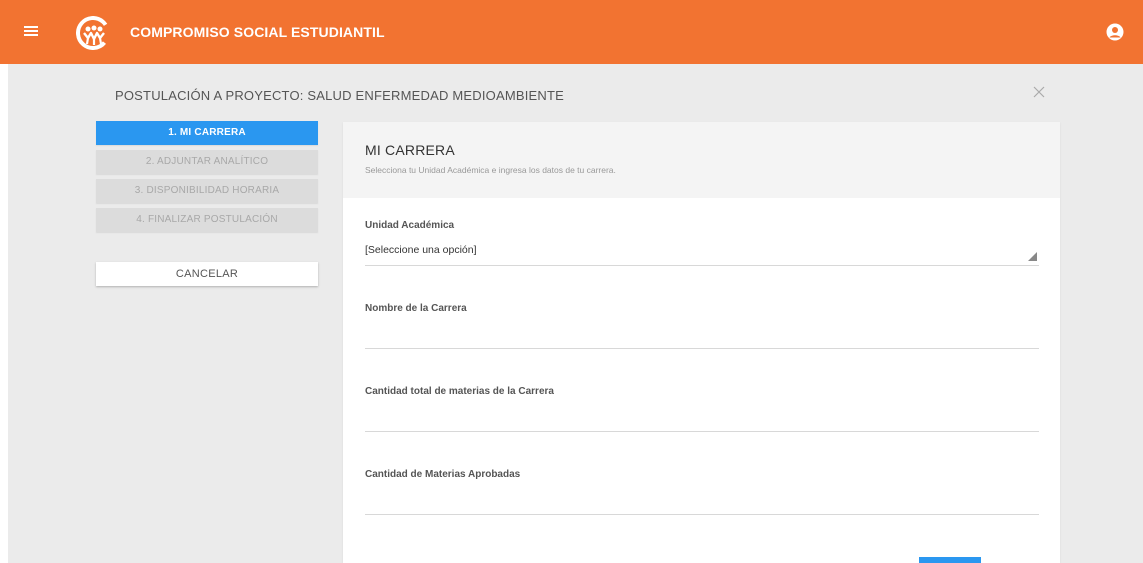 This screenshot has height=563, width=1143. I want to click on cantidad-aprobadas-label: Cantidad de Materias Aprobadas, so click(443, 474).